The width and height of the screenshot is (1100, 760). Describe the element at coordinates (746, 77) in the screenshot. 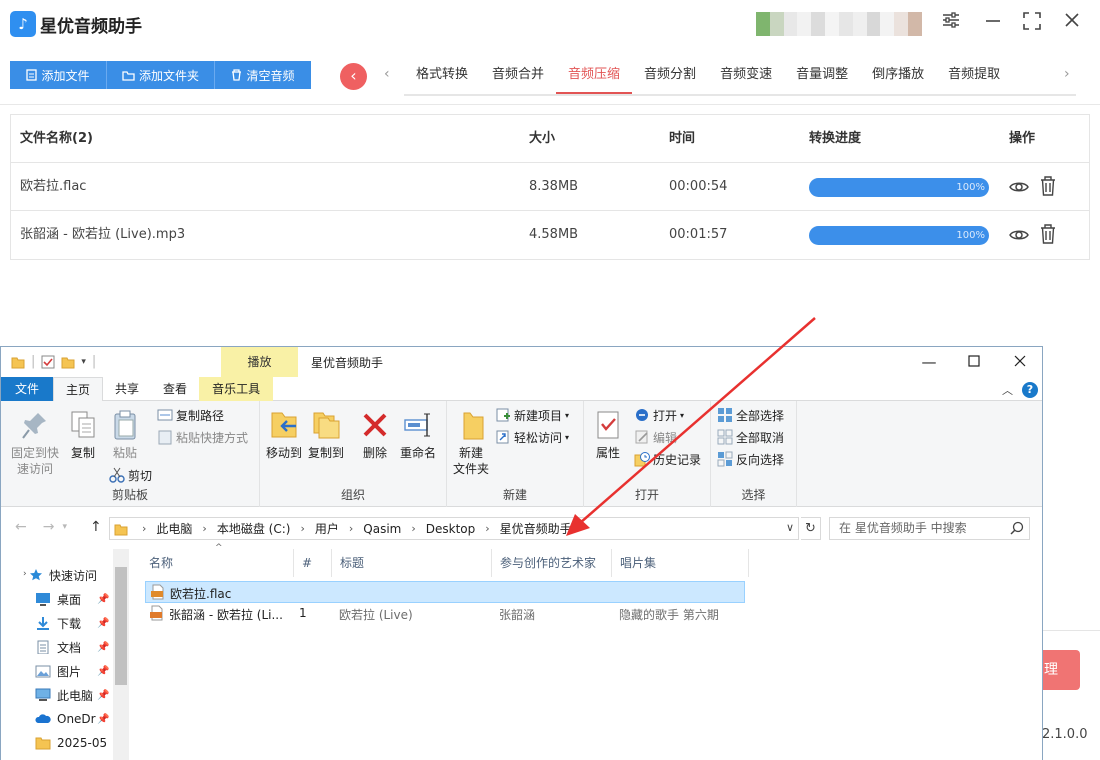

I see `tab-audio-speed: 音频变速` at that location.